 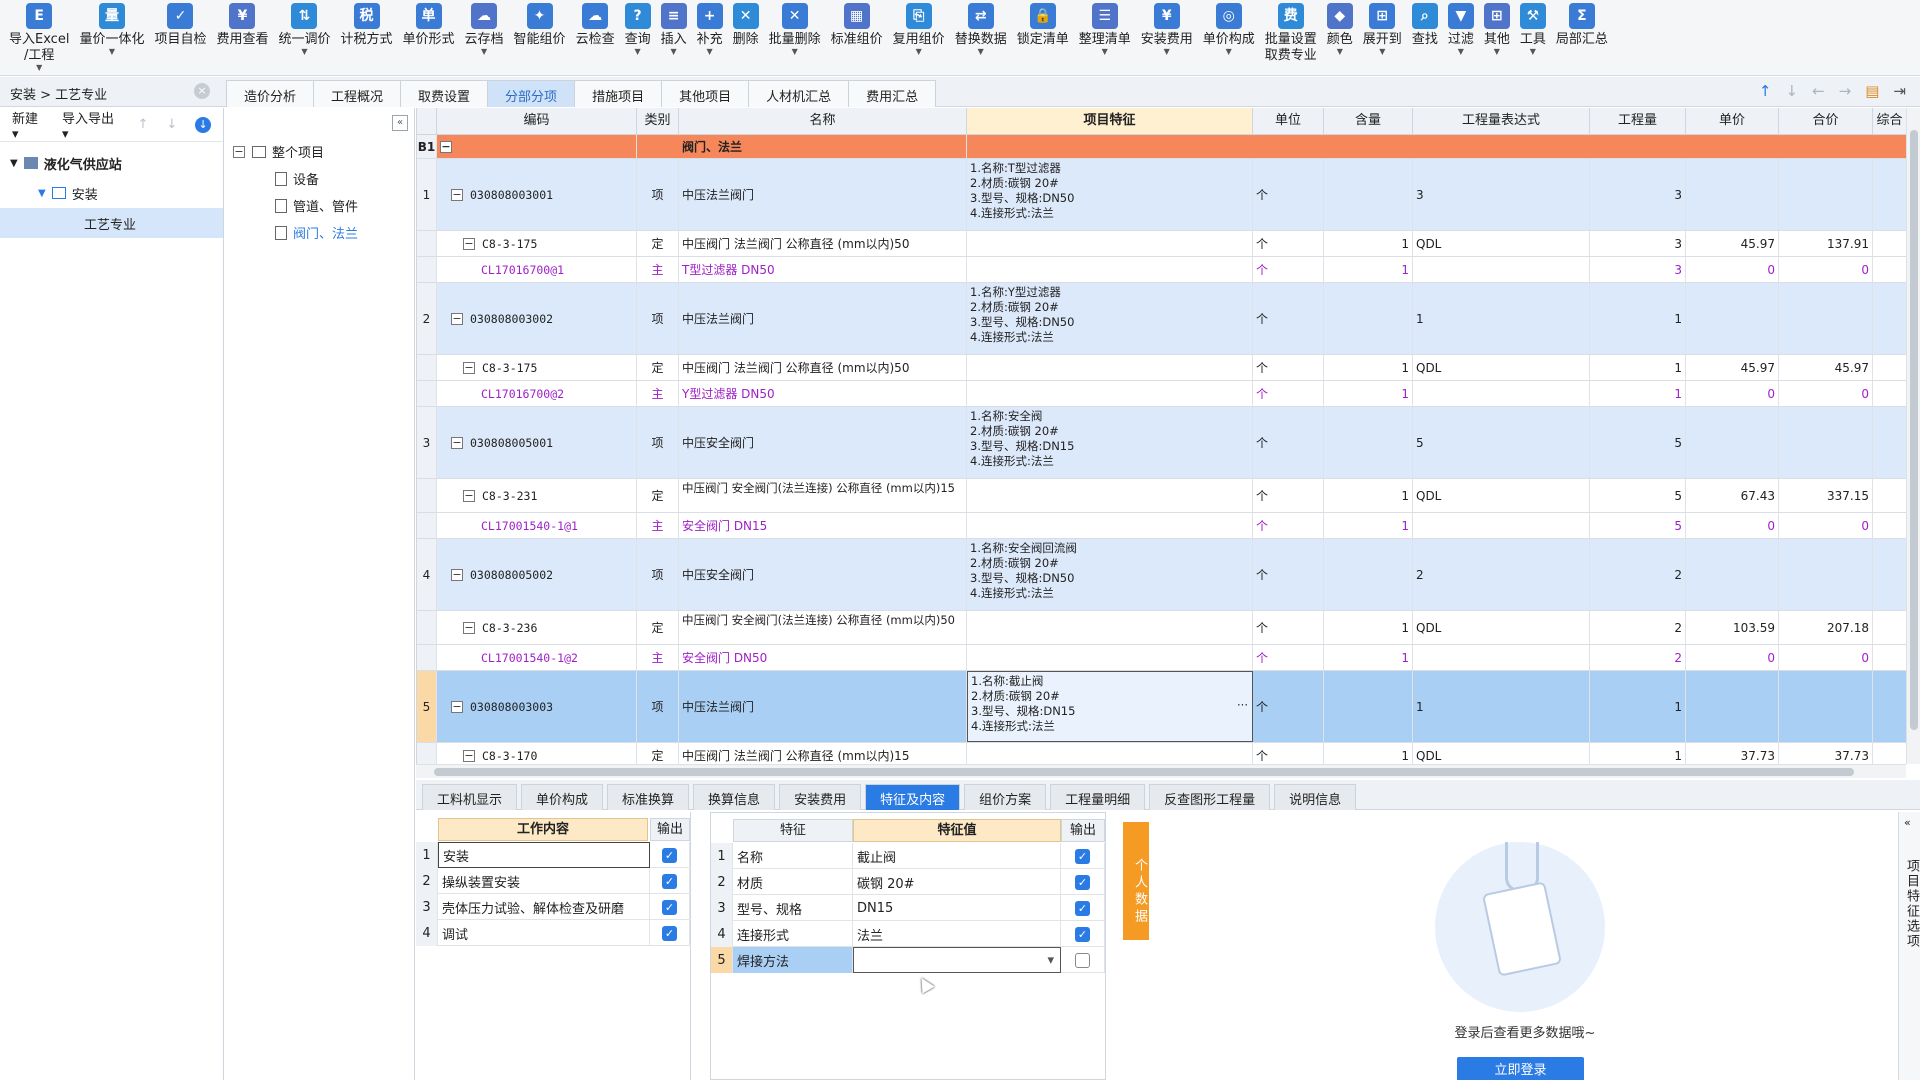 I want to click on feature-row: 2 材质 碳钢 20# ✓, so click(x=908, y=882).